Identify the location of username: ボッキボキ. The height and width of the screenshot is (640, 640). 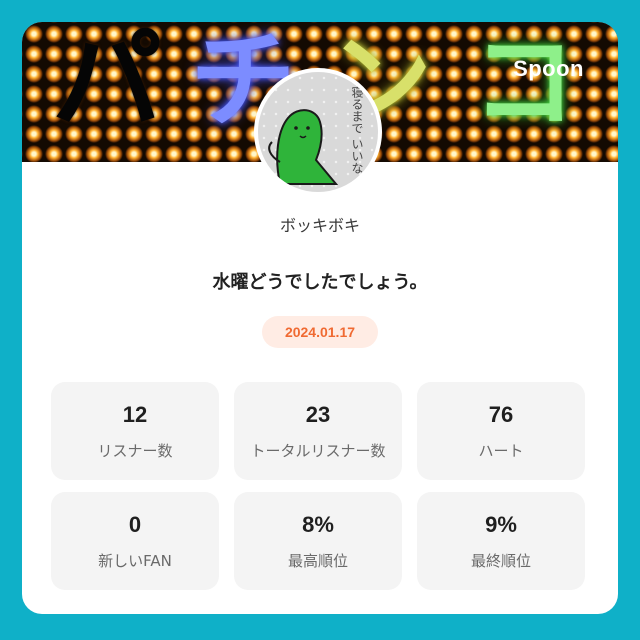
(320, 224).